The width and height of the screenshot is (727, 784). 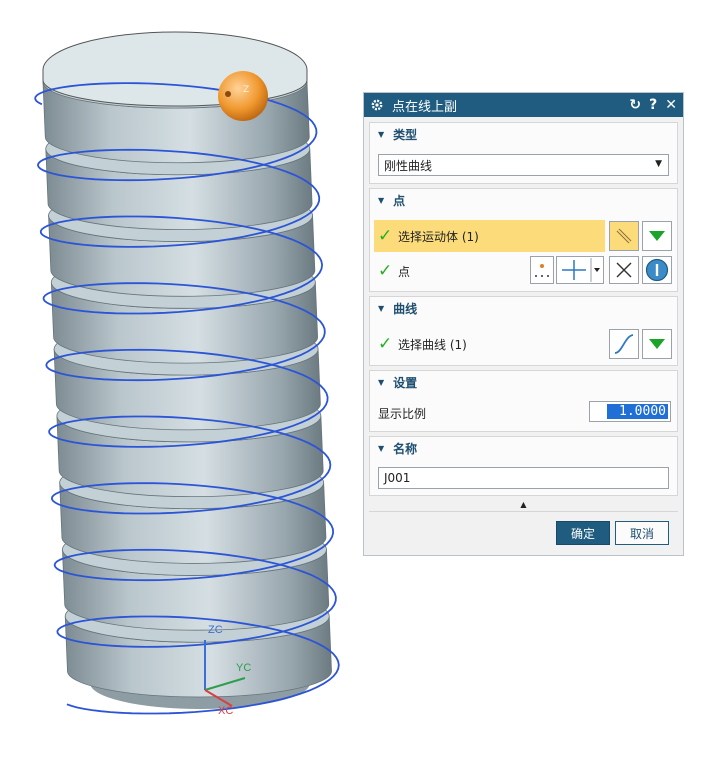 I want to click on scale-input: 1.0000, so click(x=630, y=411).